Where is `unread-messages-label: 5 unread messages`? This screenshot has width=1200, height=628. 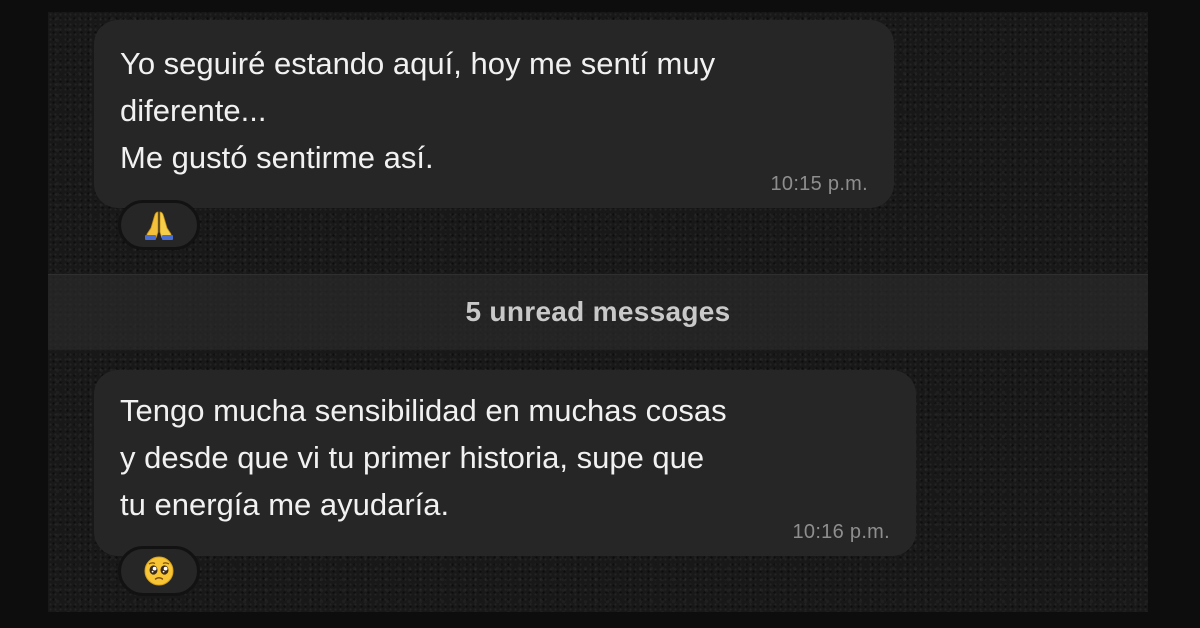 unread-messages-label: 5 unread messages is located at coordinates (598, 311).